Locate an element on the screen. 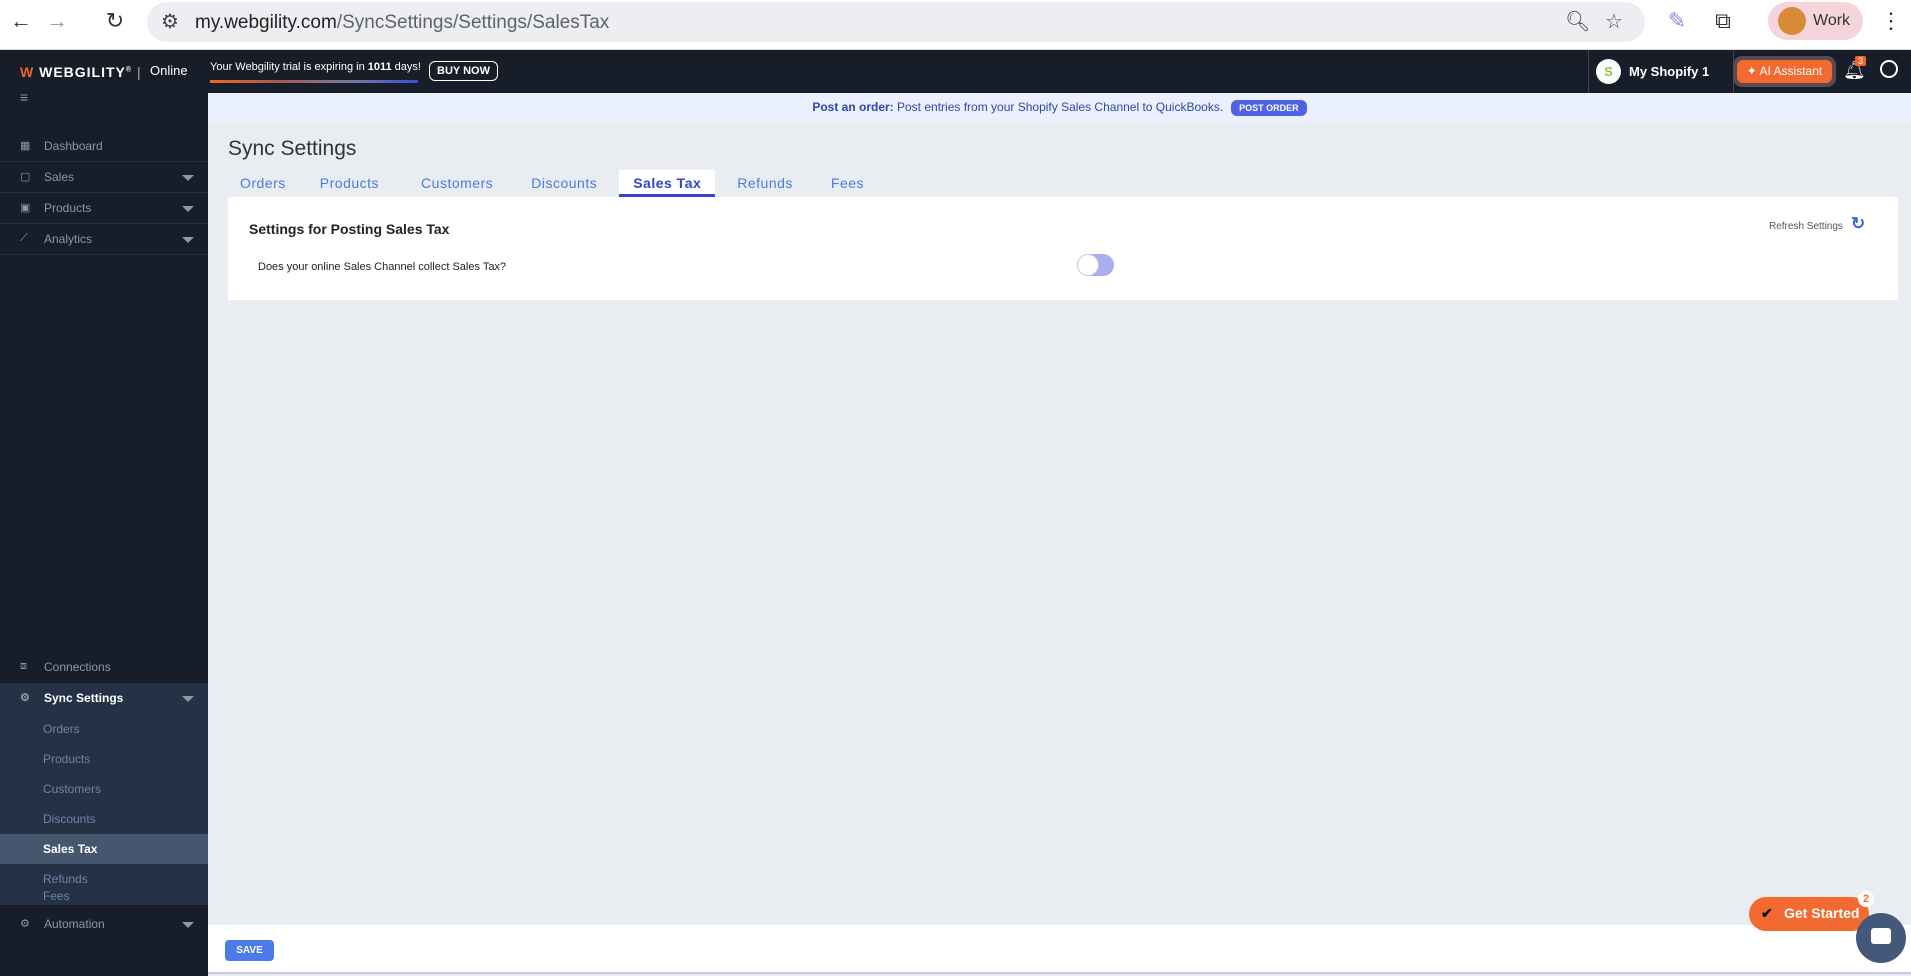 The height and width of the screenshot is (976, 1911). tab-products: Products is located at coordinates (349, 183).